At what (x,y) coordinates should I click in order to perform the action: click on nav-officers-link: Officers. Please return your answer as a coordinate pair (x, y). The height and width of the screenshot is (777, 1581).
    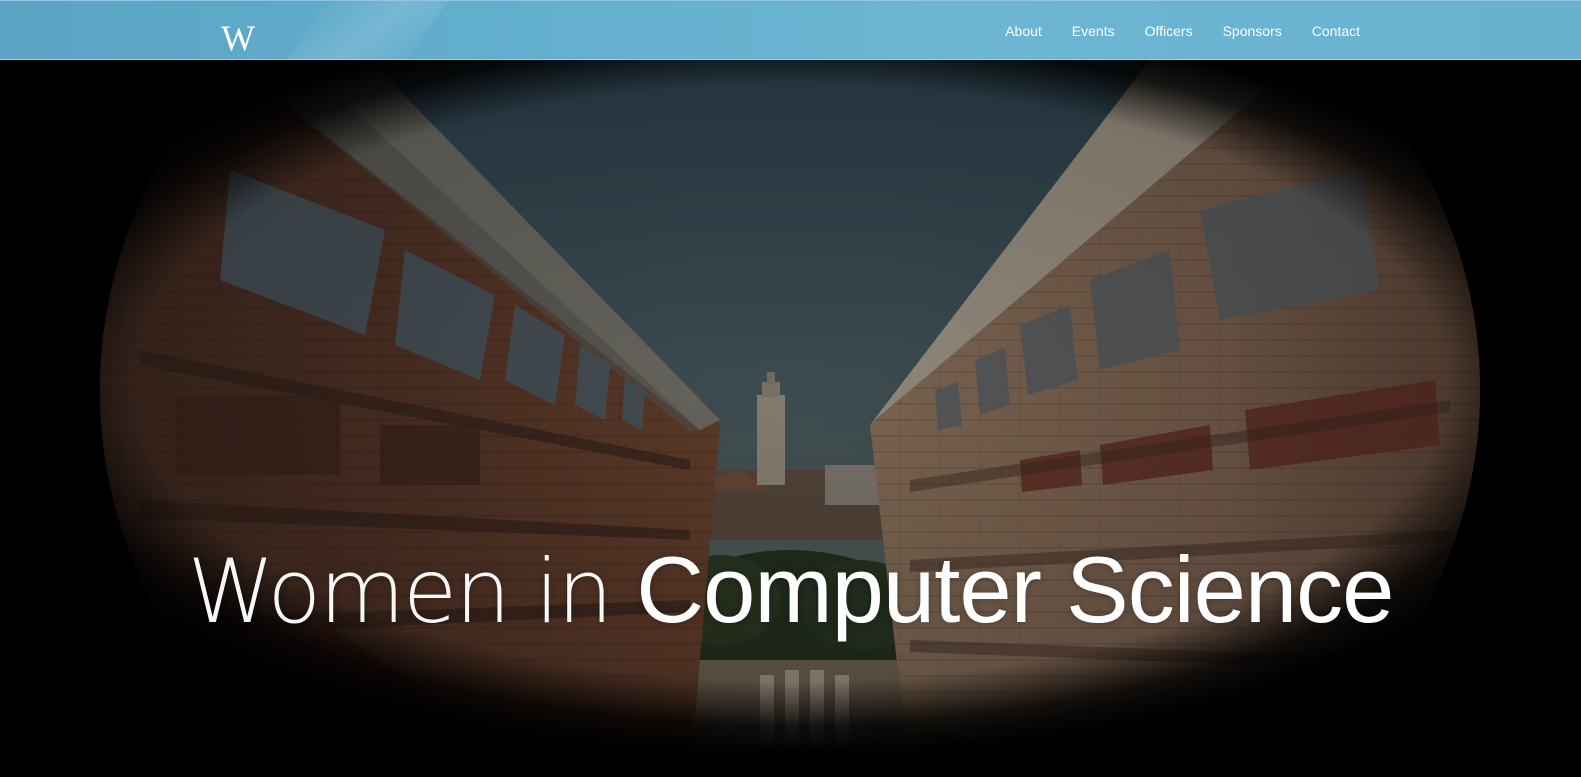
    Looking at the image, I should click on (1169, 31).